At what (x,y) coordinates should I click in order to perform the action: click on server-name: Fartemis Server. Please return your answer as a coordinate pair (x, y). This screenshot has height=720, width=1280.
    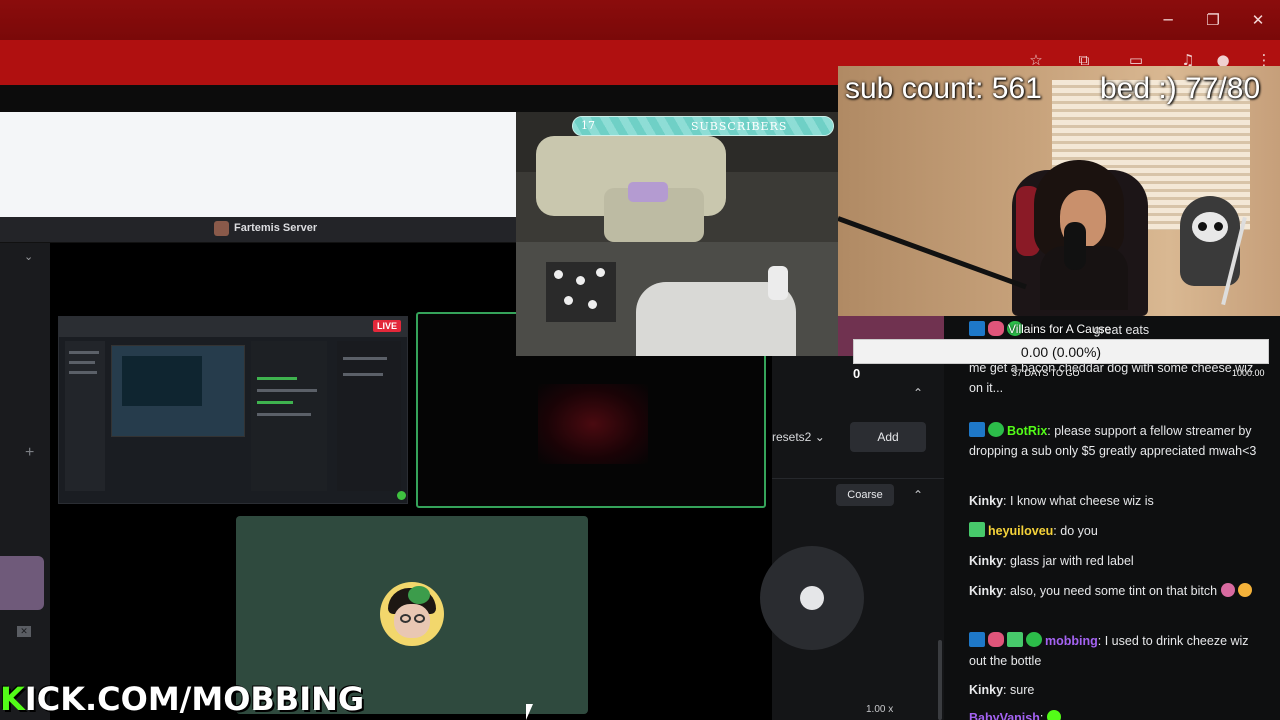
    Looking at the image, I should click on (275, 228).